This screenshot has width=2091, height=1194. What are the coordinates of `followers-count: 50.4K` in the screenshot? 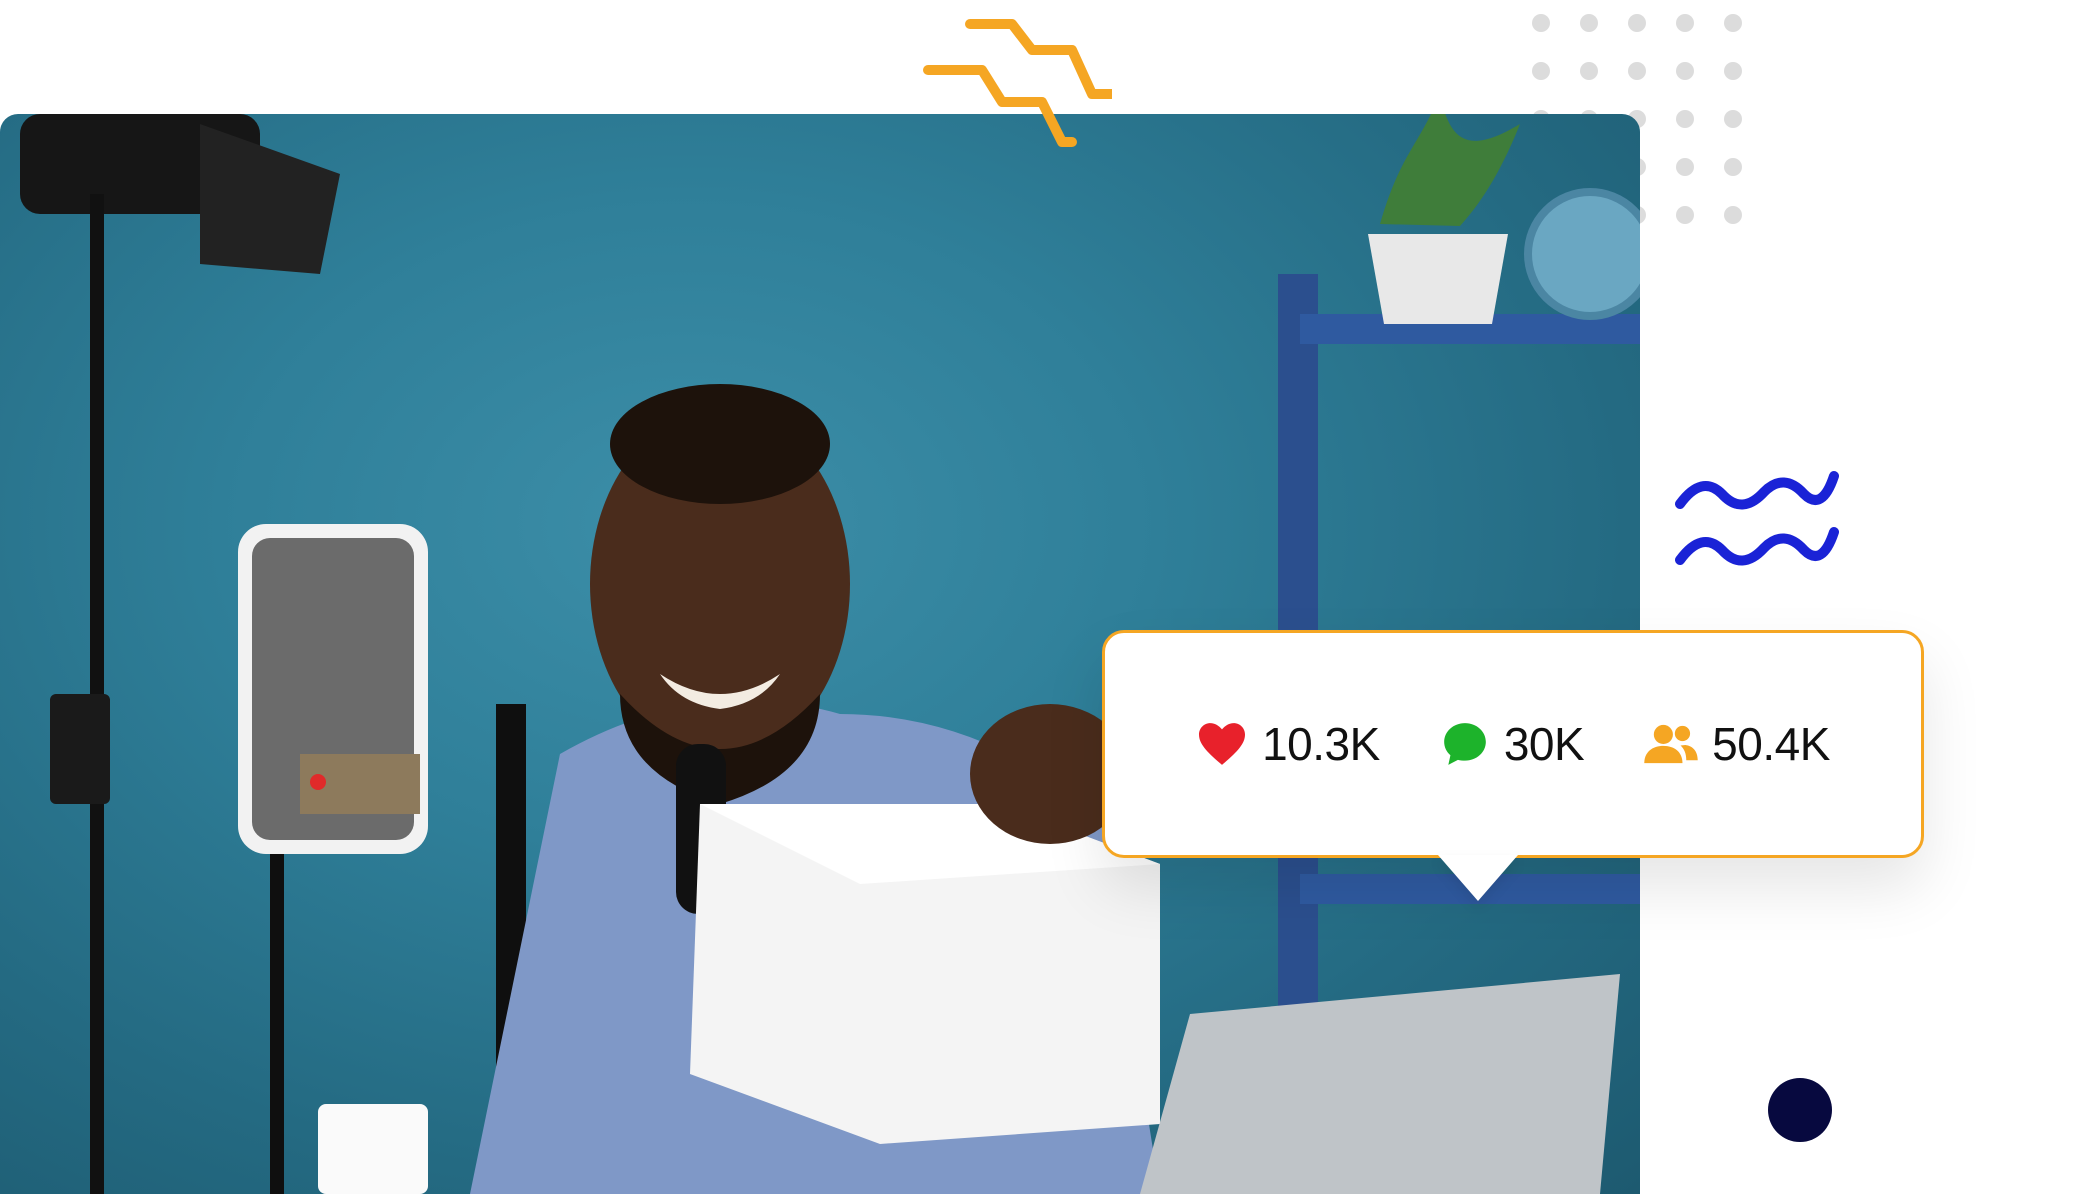 It's located at (1771, 744).